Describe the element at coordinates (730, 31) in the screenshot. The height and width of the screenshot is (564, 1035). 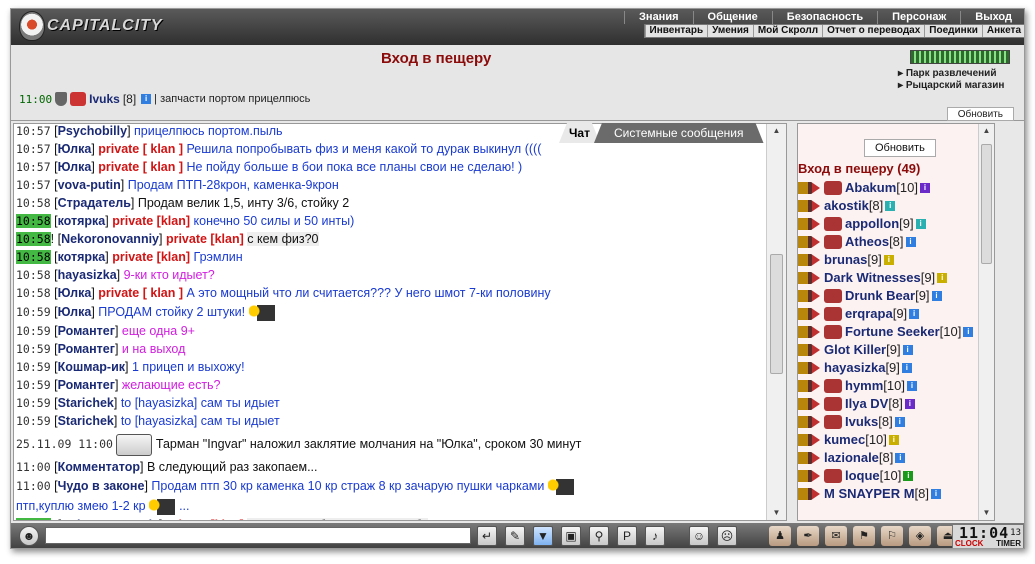
I see `submenu-item-1: Умения` at that location.